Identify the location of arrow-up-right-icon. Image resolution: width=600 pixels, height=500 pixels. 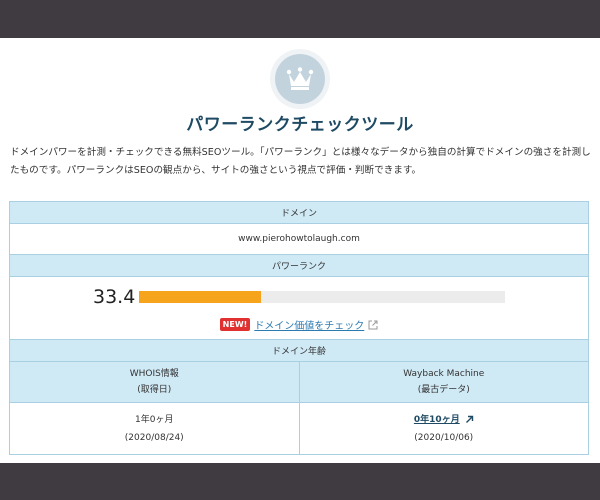
(469, 419).